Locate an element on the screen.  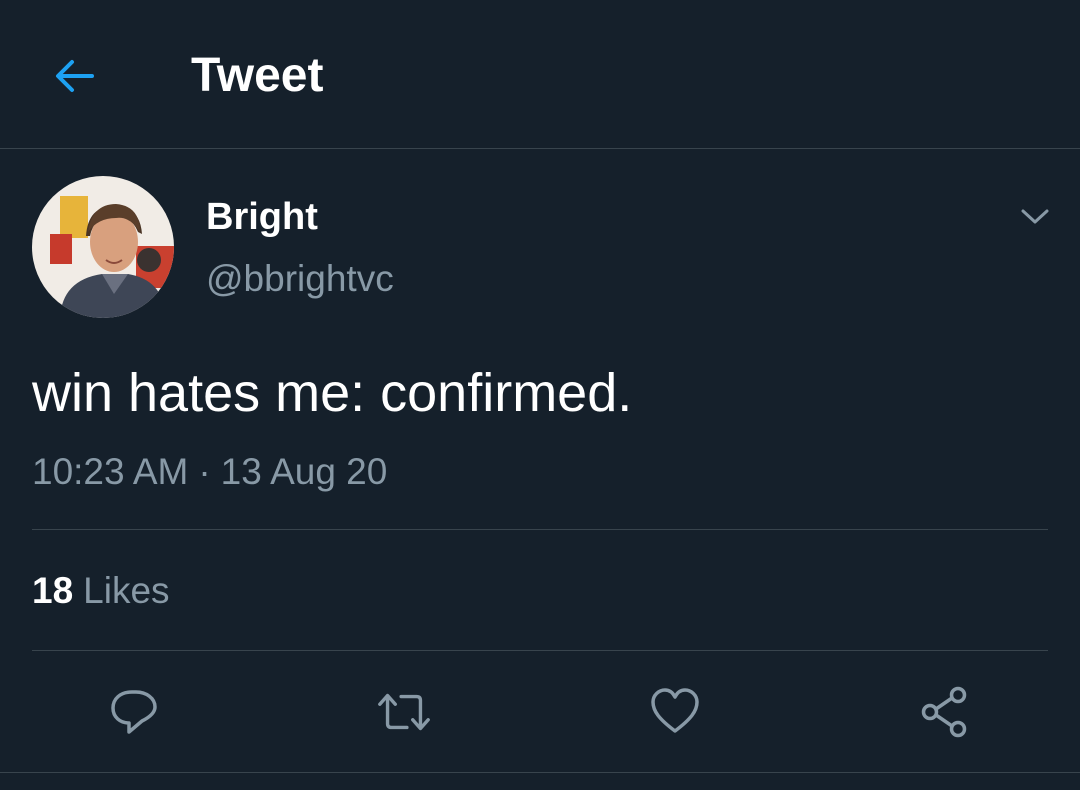
likes-count: 18 is located at coordinates (53, 590).